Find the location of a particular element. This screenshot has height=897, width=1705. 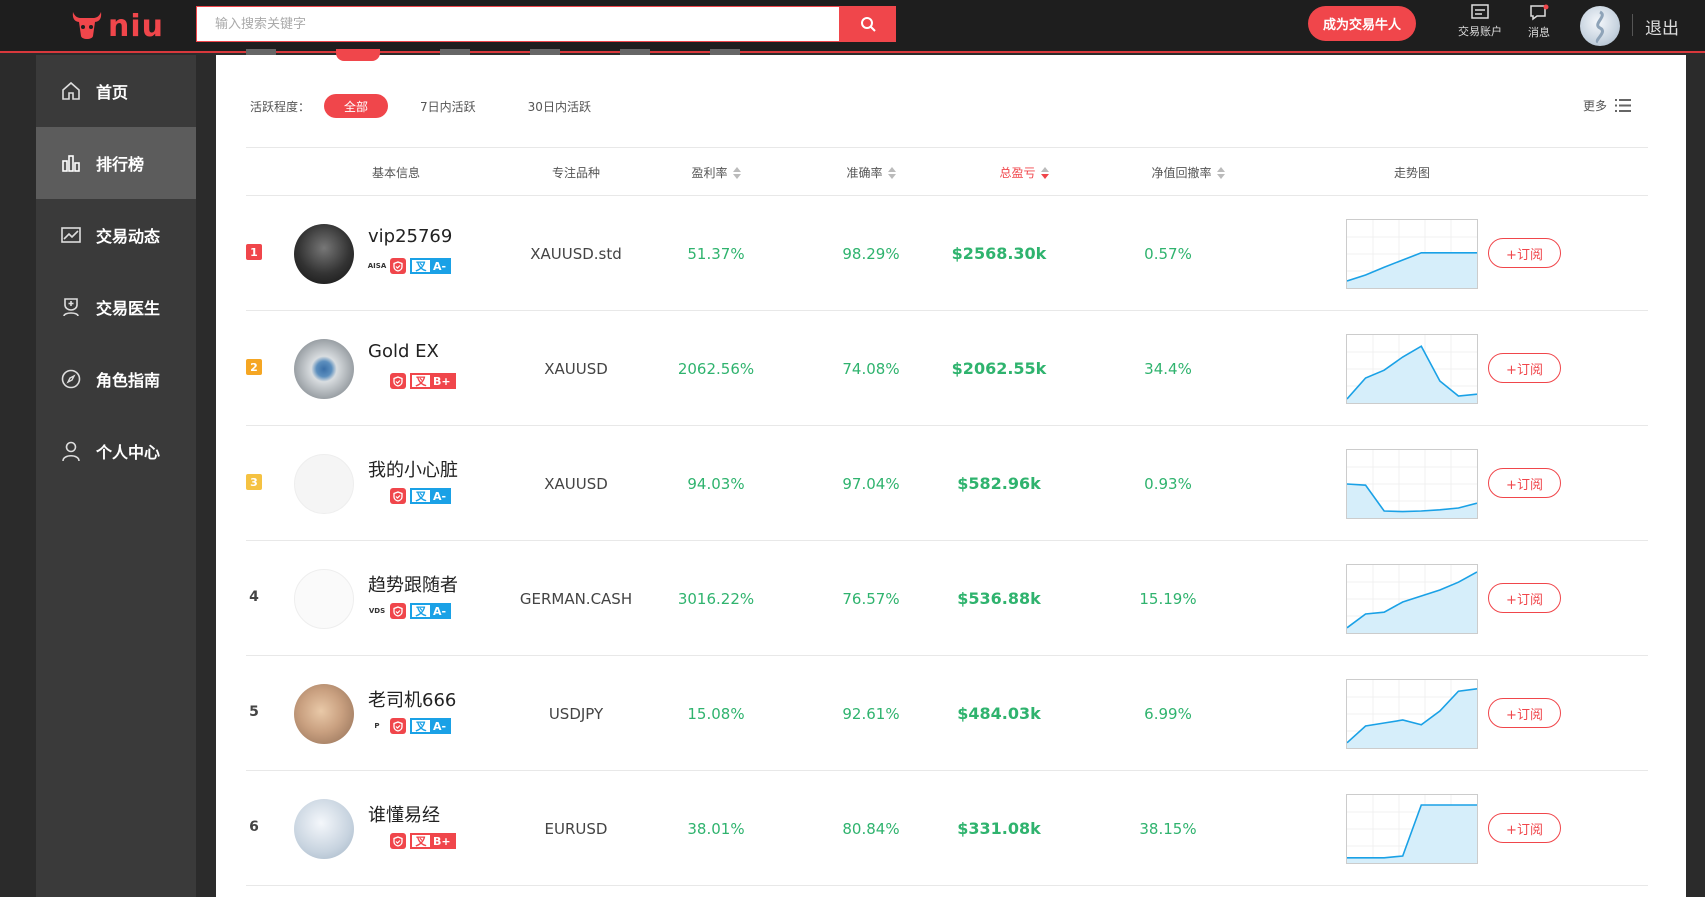

sidebar-item-role-guide: 角色指南 is located at coordinates (116, 379).